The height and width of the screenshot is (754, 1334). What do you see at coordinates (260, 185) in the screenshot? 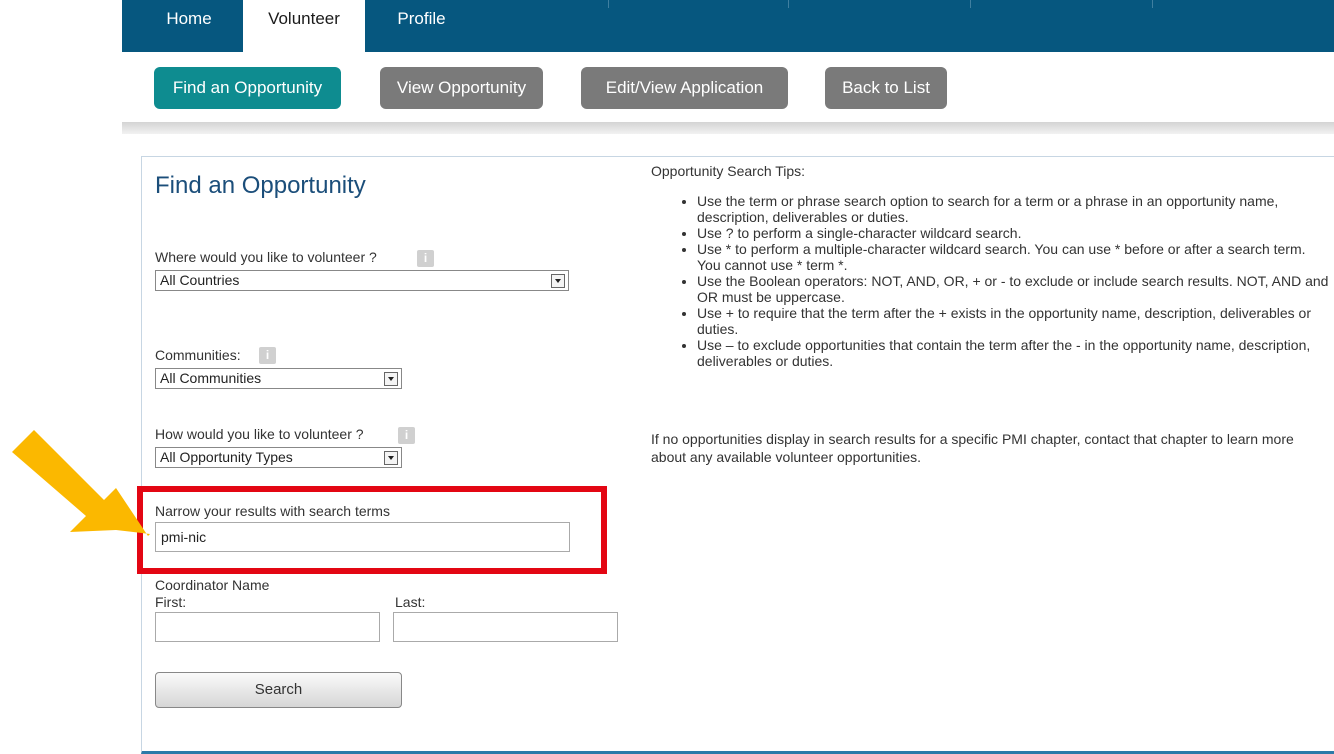
I see `page-title: Find an Opportunity` at bounding box center [260, 185].